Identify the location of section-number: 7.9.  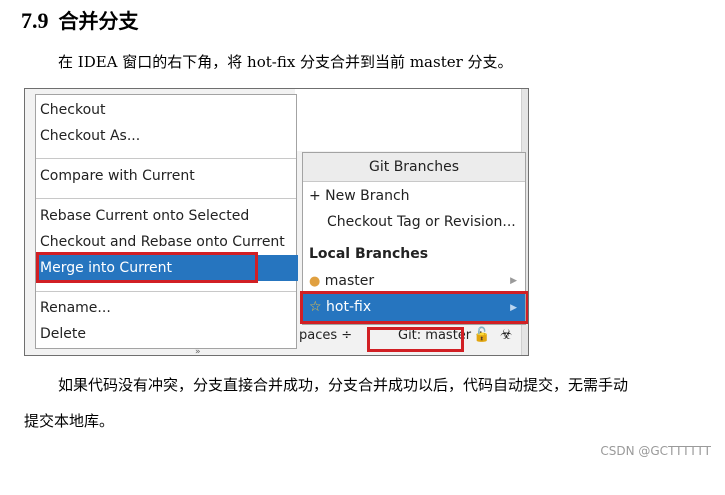
(35, 20).